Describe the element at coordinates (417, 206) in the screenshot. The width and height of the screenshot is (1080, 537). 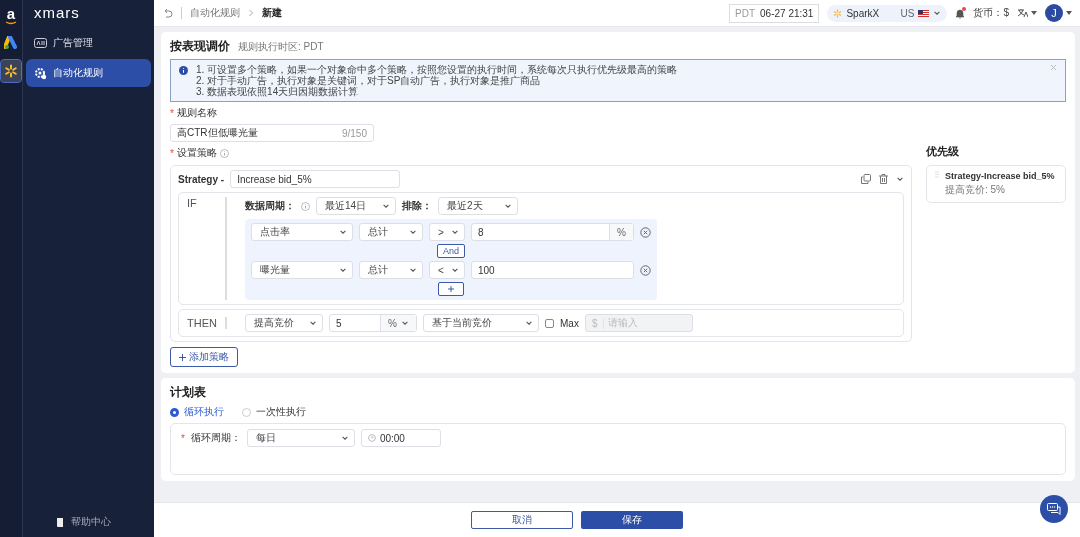
I see `field-label: 排除：` at that location.